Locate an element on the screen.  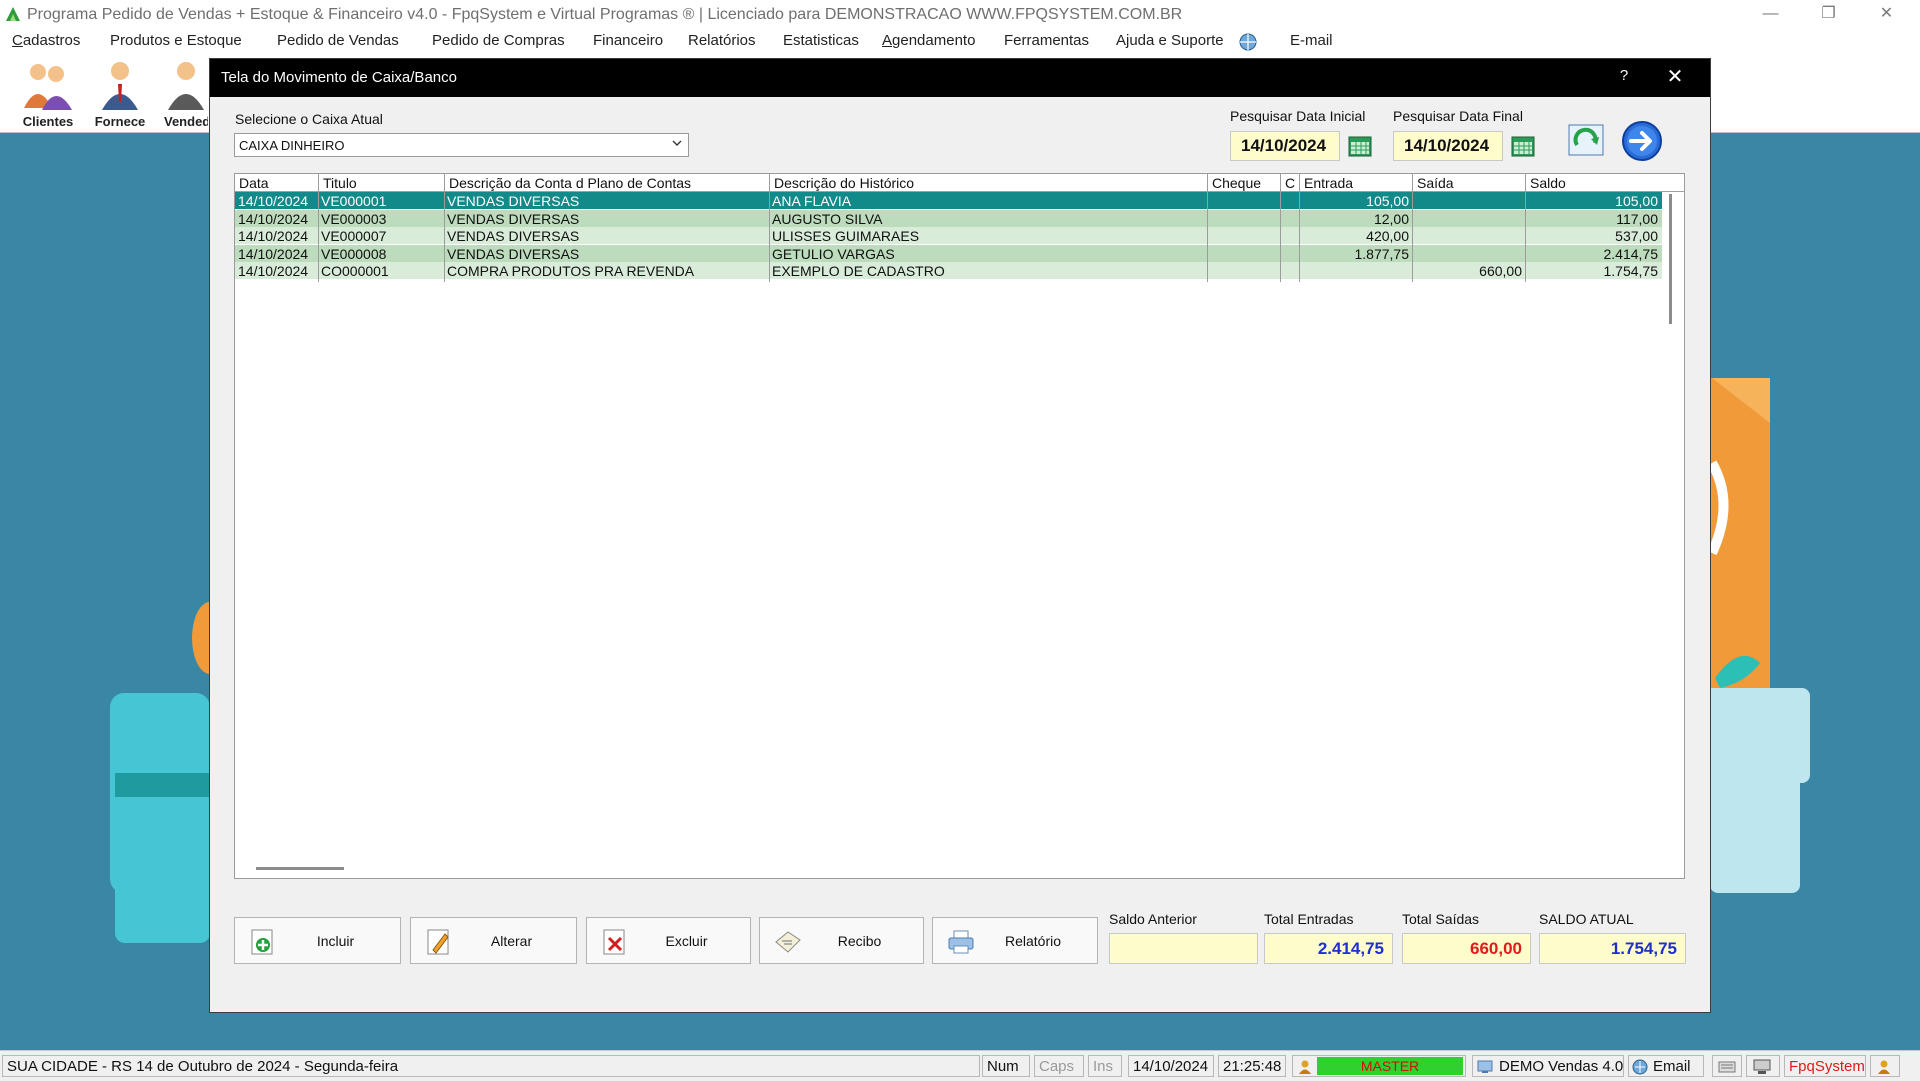
menu-pedido-compras: Pedido de Compras is located at coordinates (498, 40).